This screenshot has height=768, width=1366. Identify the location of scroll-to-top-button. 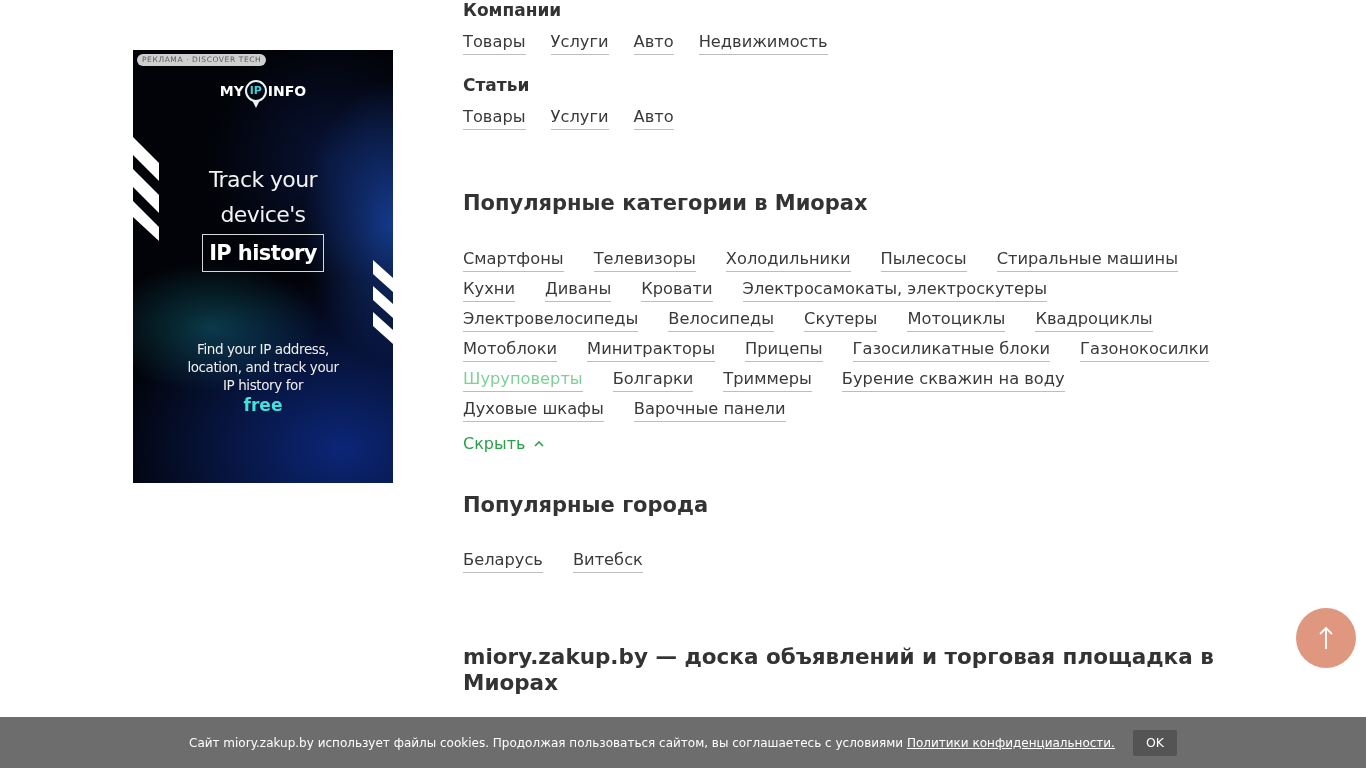
(1326, 638).